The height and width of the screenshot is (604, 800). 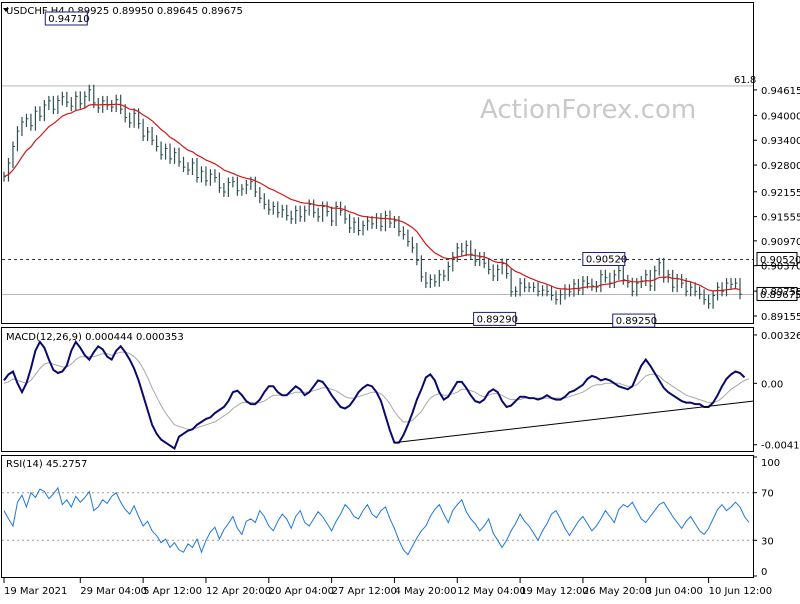 I want to click on fib-61-8-label: 61.8, so click(x=745, y=80).